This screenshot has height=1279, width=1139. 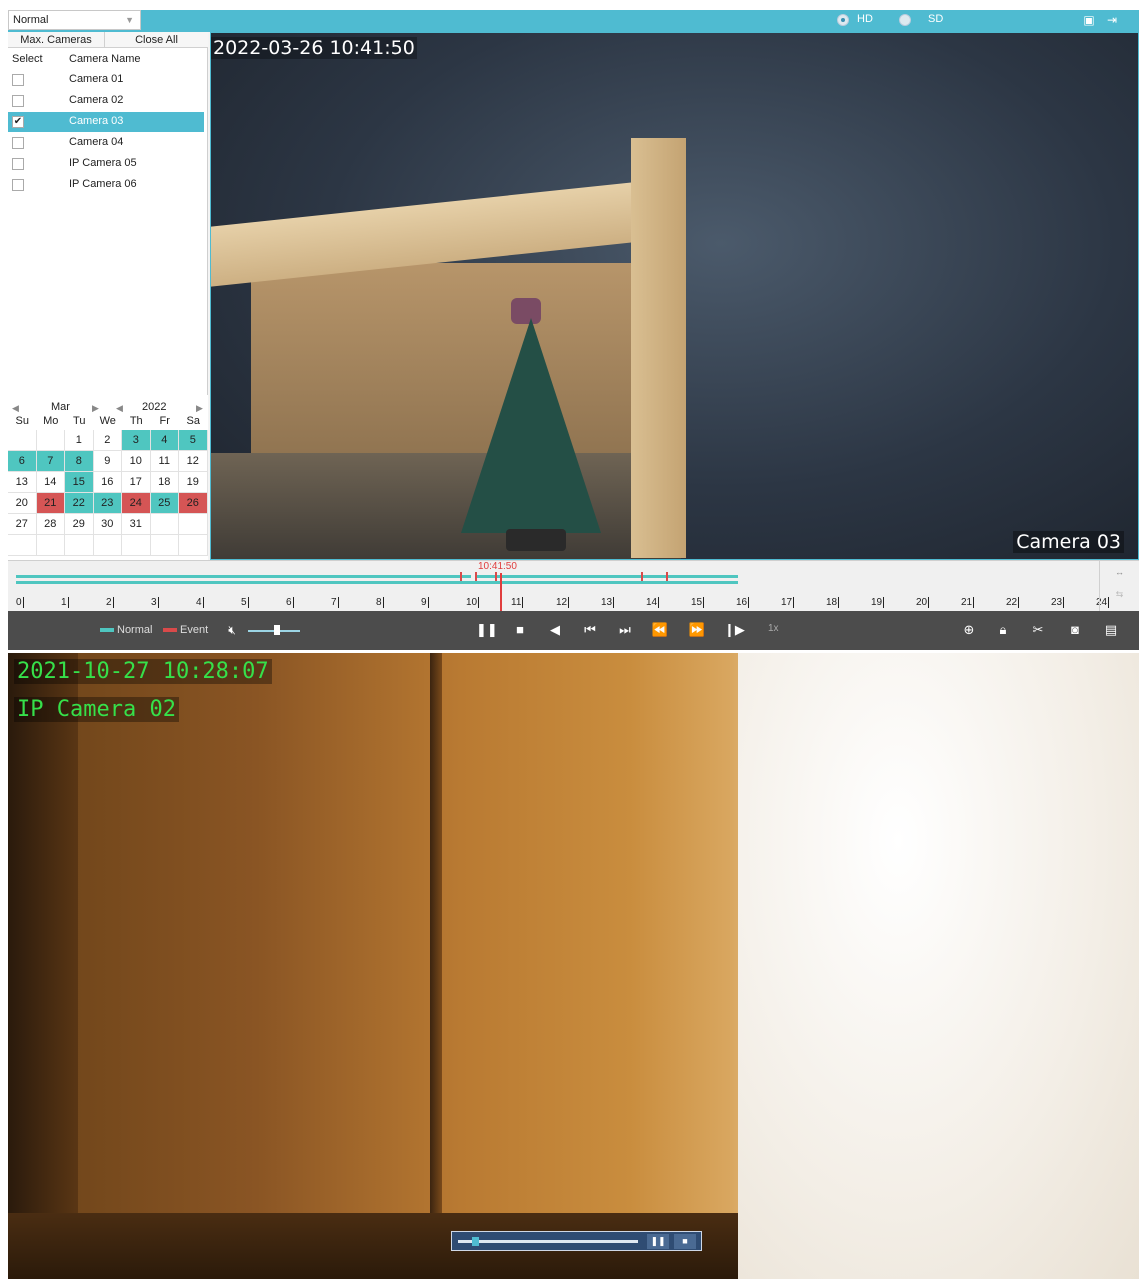 What do you see at coordinates (136, 461) in the screenshot?
I see `calendar-day: 10` at bounding box center [136, 461].